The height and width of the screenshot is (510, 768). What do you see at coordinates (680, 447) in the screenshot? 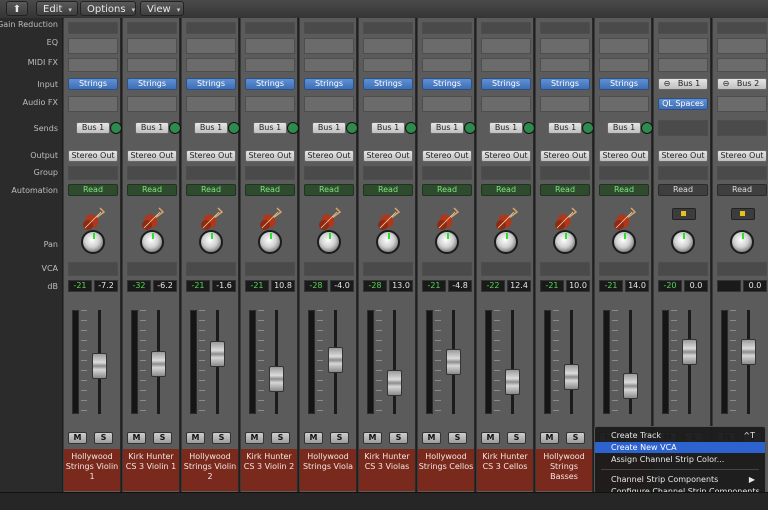
I see `menu-item-create-new-vca: Create New VCA` at bounding box center [680, 447].